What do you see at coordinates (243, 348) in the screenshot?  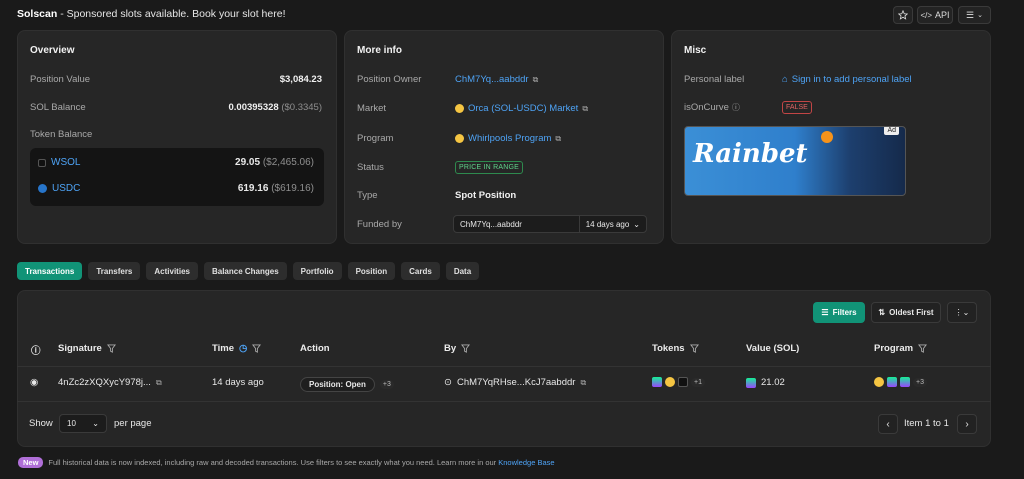 I see `clock-icon: ◷` at bounding box center [243, 348].